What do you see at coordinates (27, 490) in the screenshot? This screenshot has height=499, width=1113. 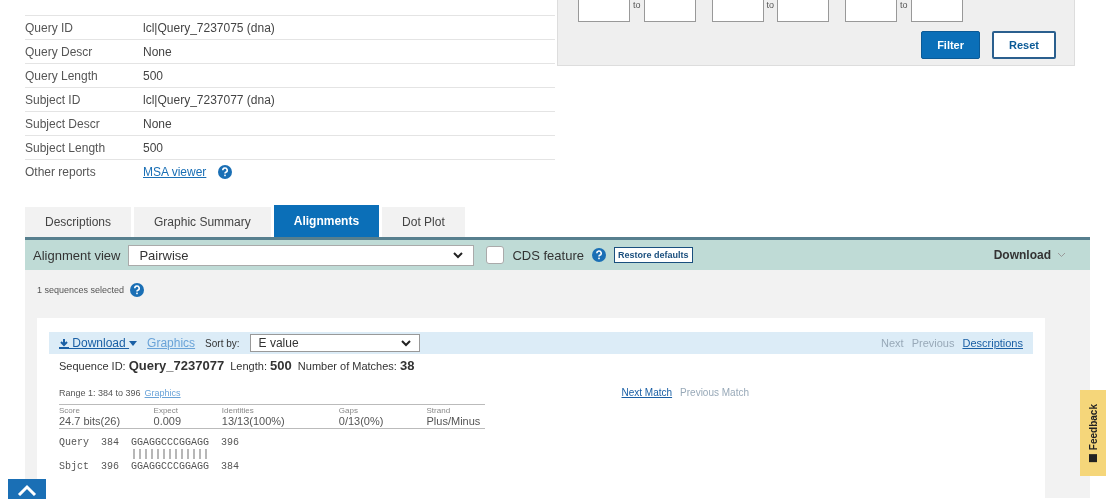 I see `scroll-up-icon` at bounding box center [27, 490].